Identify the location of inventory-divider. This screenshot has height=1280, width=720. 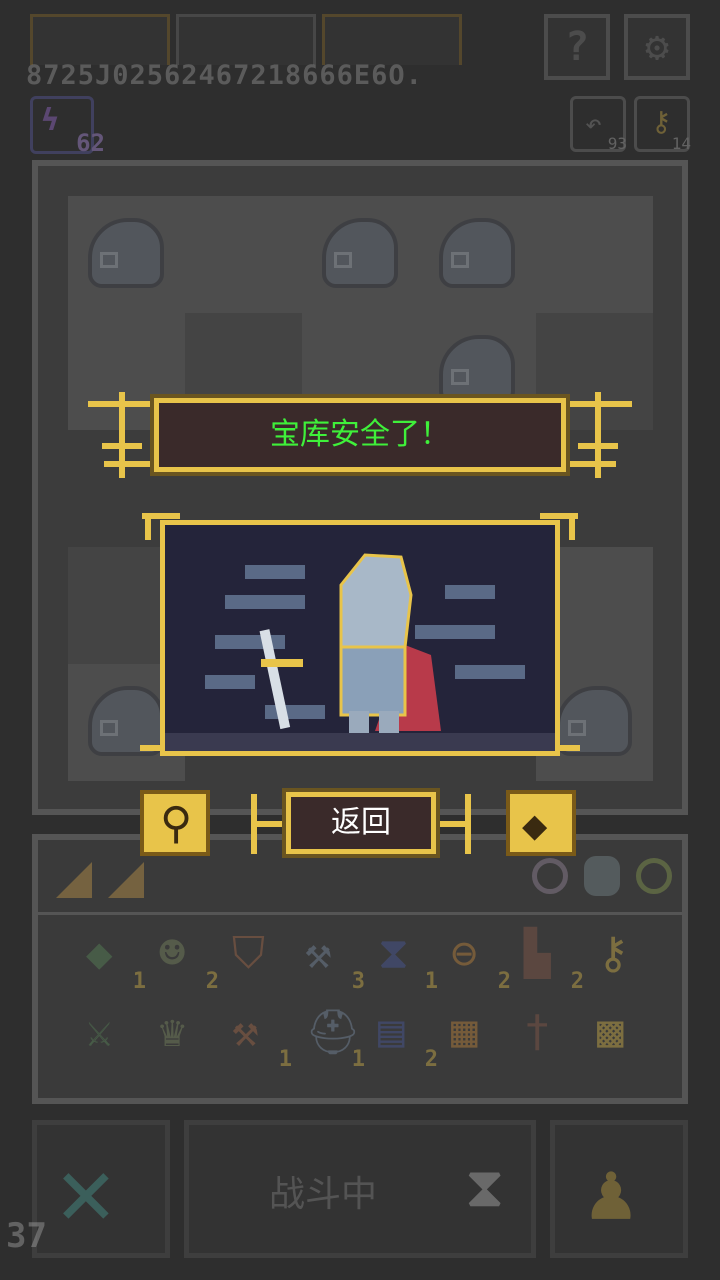
(360, 913).